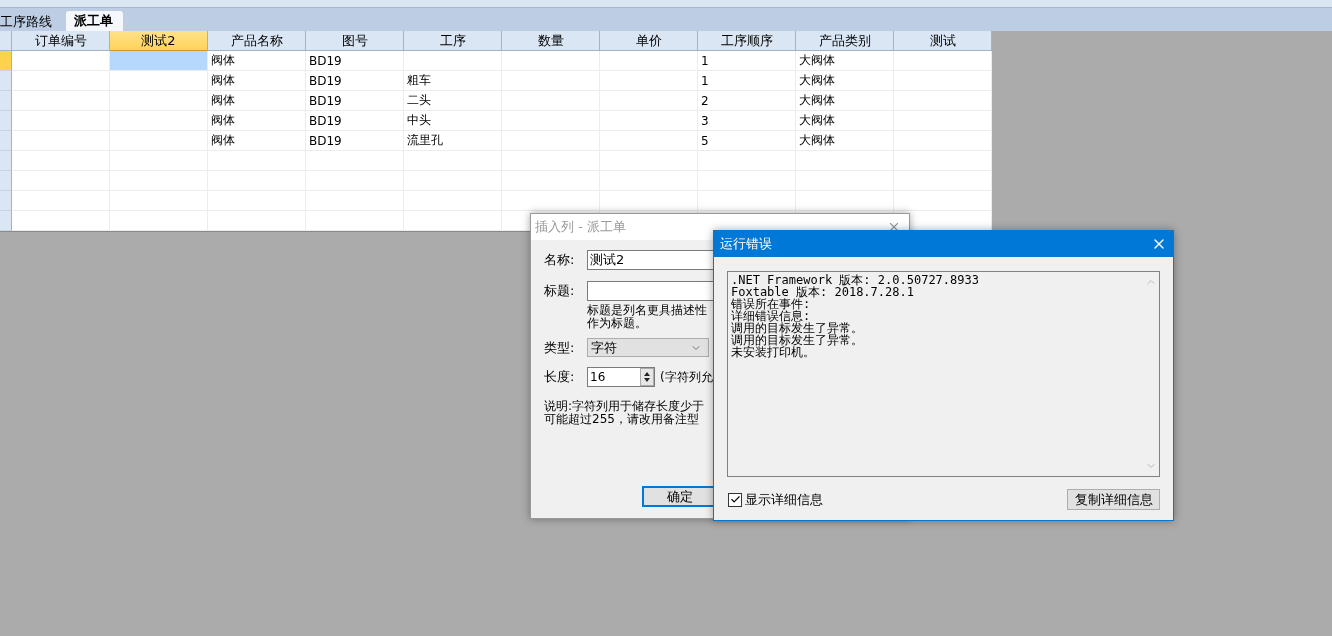 The height and width of the screenshot is (636, 1332). Describe the element at coordinates (257, 41) in the screenshot. I see `column-header: 产品名称` at that location.